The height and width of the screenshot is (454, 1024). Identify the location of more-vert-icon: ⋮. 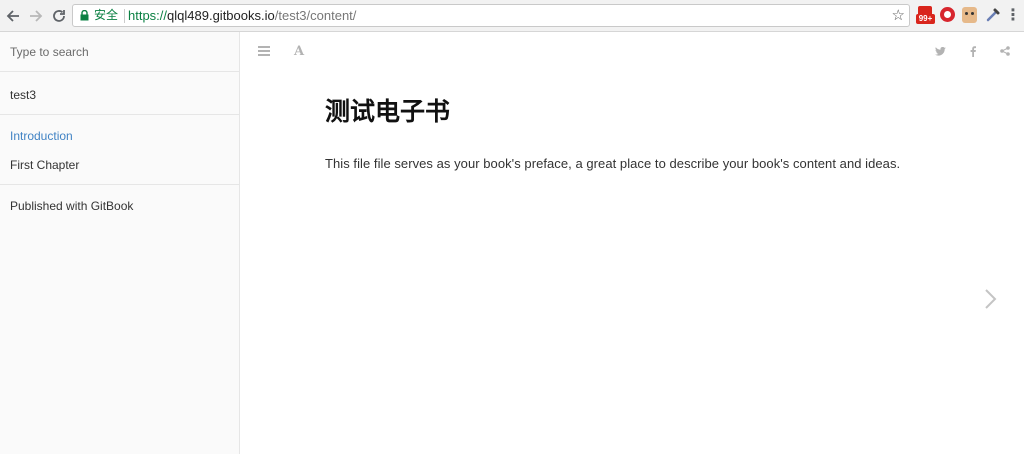
(1013, 15).